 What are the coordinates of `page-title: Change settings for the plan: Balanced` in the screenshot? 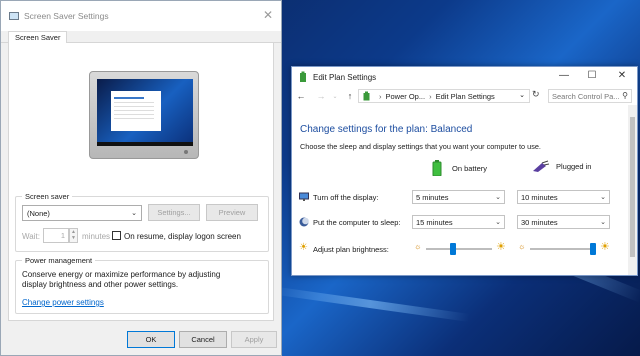 It's located at (386, 129).